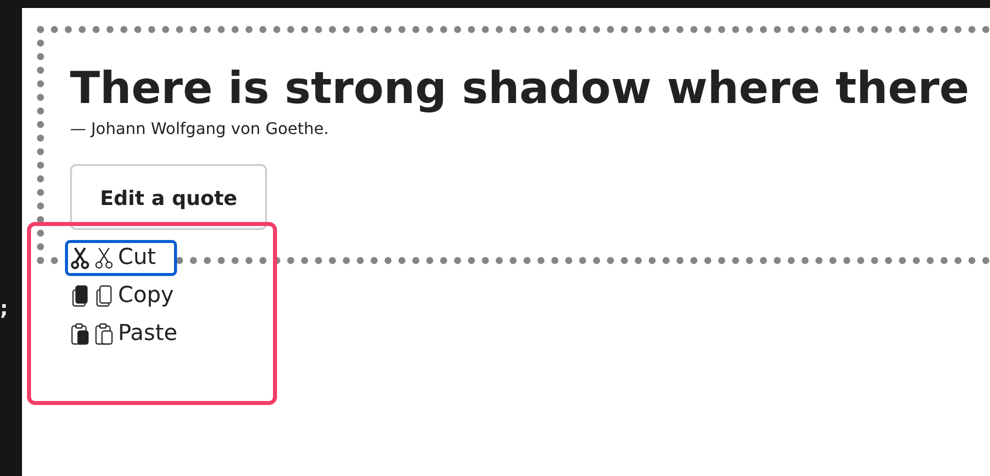 This screenshot has height=476, width=990. Describe the element at coordinates (520, 89) in the screenshot. I see `quote-heading: There is strong shadow where there` at that location.